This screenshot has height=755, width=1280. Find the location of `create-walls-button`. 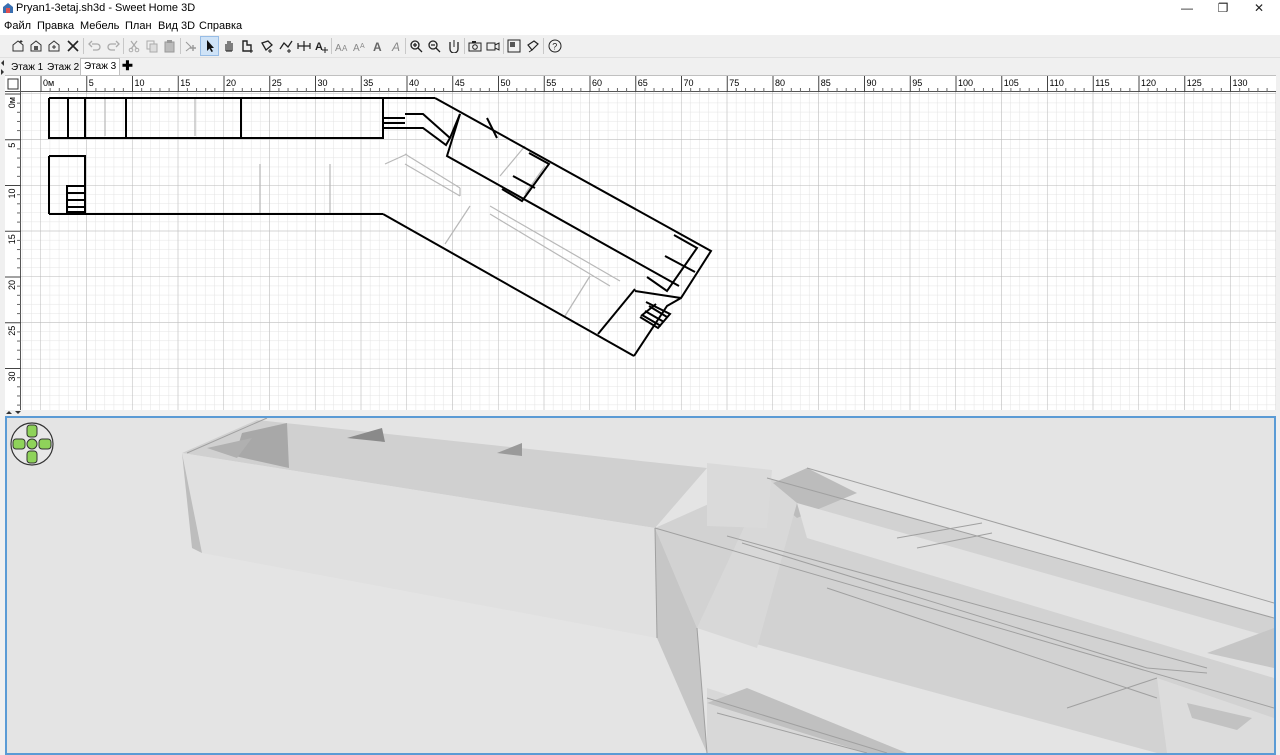

create-walls-button is located at coordinates (247, 46).